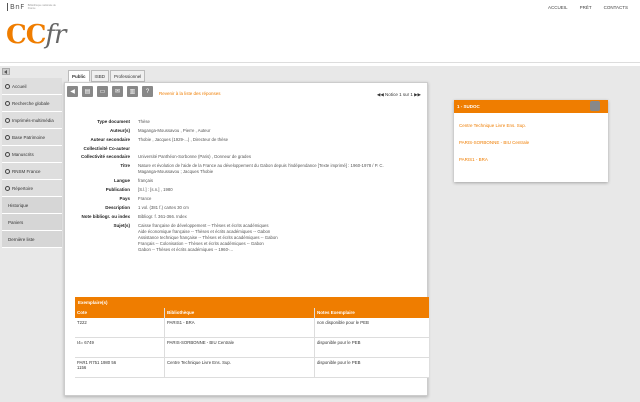 The height and width of the screenshot is (402, 640). I want to click on record-tabs: Public ISBD Professionnel, so click(107, 76).